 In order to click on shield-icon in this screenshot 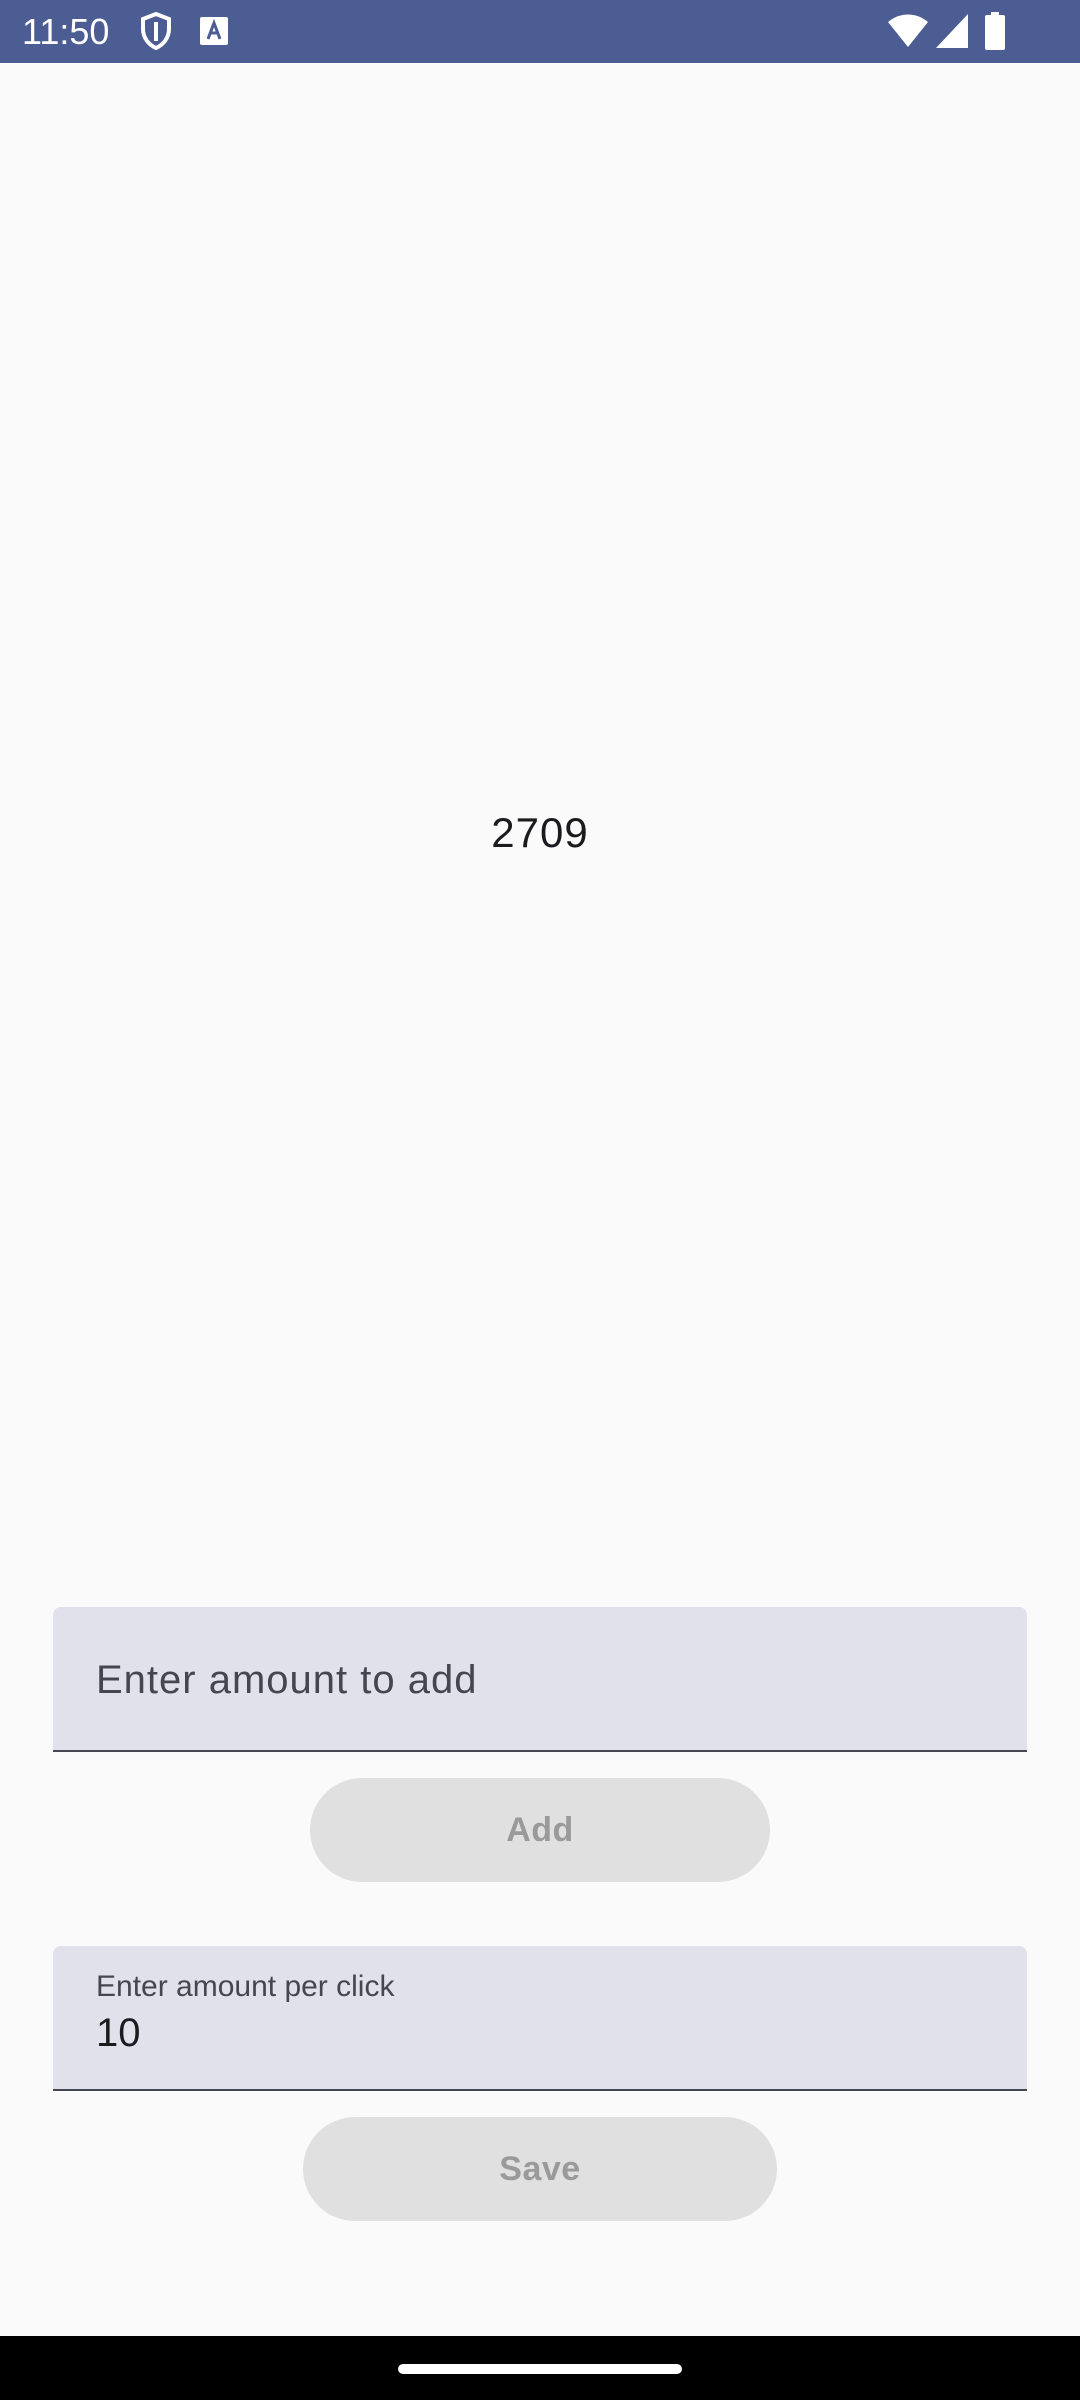, I will do `click(156, 31)`.